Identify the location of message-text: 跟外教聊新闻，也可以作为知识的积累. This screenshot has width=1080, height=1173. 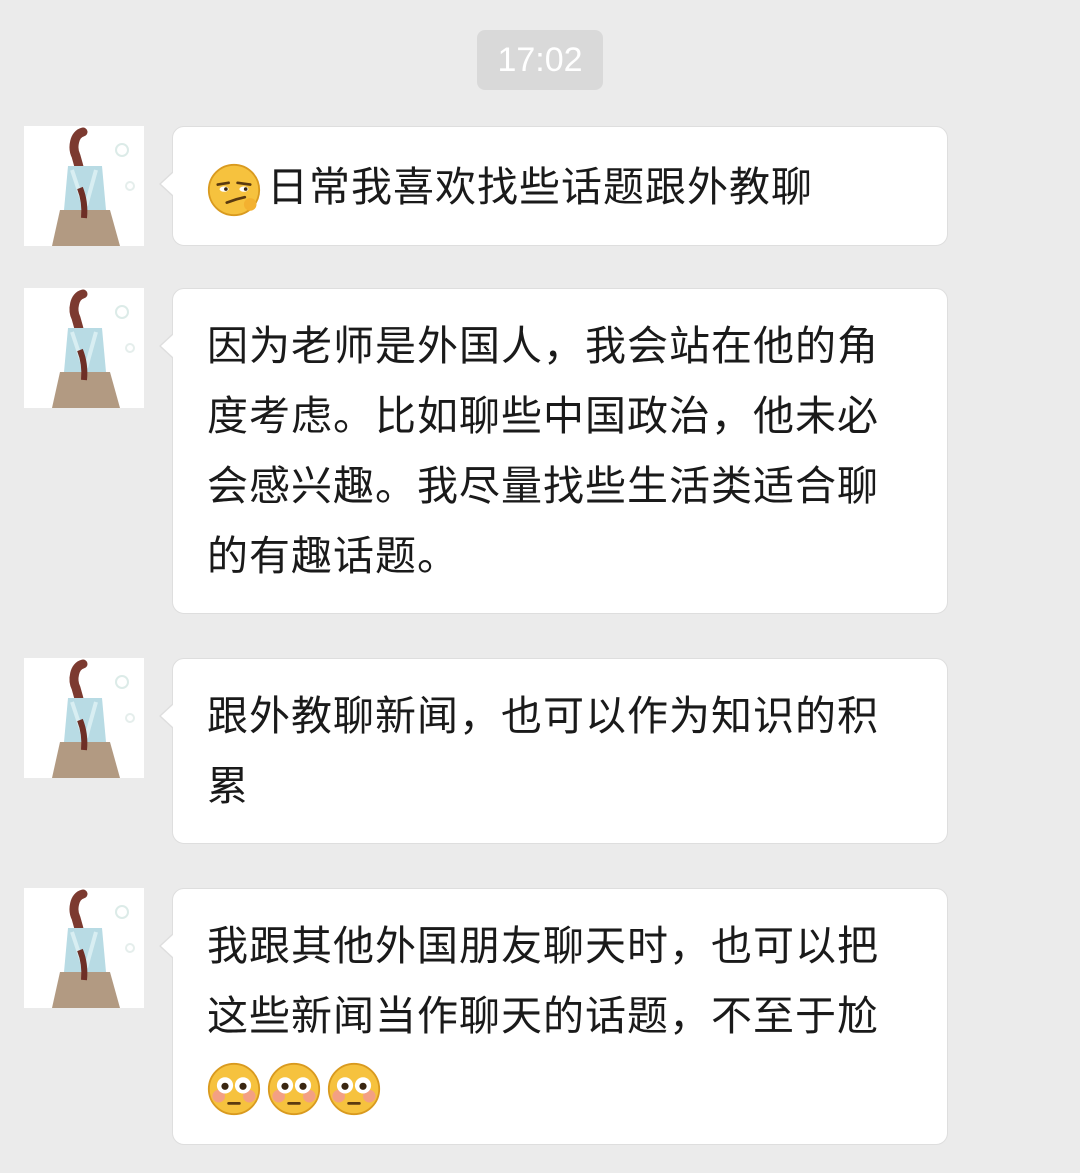
(543, 751).